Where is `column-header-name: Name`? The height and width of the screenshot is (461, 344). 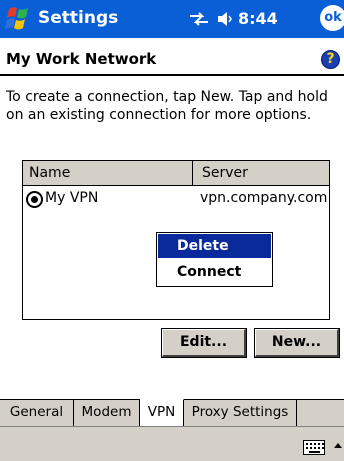 column-header-name: Name is located at coordinates (108, 173).